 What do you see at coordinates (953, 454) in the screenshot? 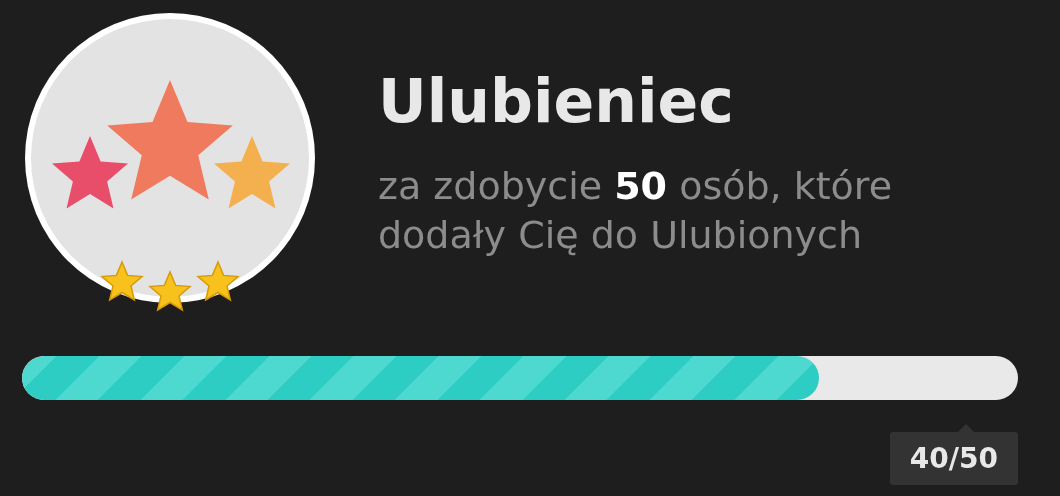
I see `progress-tooltip: 40/50` at bounding box center [953, 454].